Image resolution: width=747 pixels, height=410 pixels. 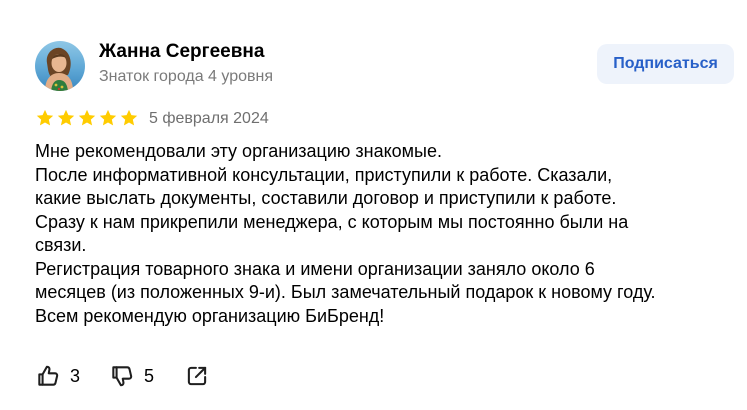 I want to click on share-button, so click(x=197, y=376).